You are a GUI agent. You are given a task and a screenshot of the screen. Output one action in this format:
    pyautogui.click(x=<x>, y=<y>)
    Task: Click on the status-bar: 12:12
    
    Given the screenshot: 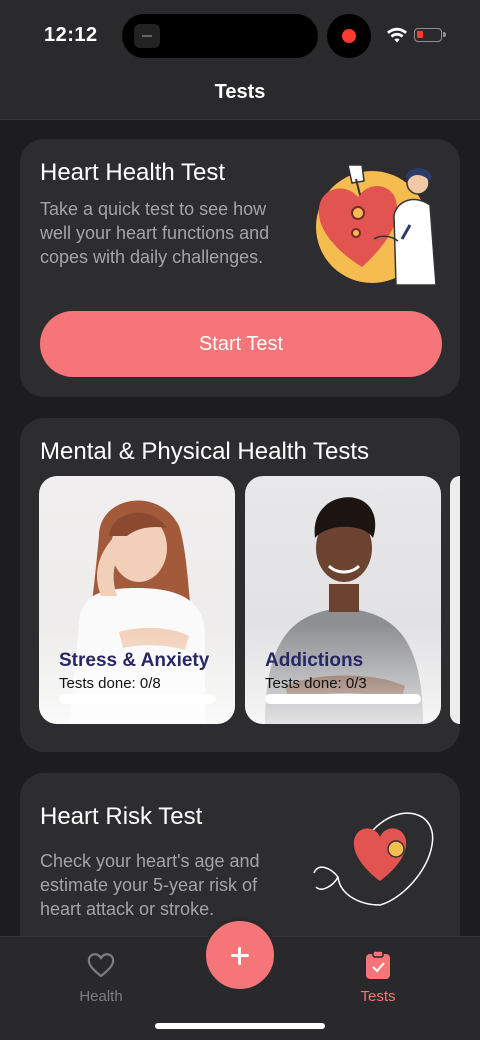 What is the action you would take?
    pyautogui.click(x=240, y=35)
    